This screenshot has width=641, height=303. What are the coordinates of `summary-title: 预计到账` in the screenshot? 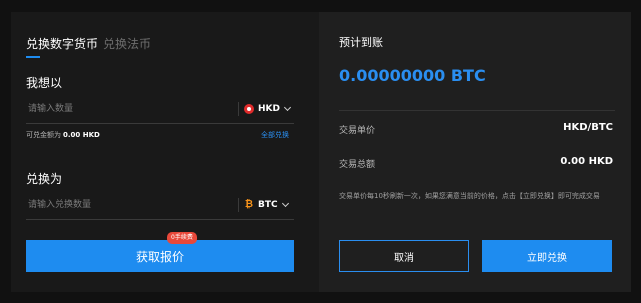 It's located at (361, 42).